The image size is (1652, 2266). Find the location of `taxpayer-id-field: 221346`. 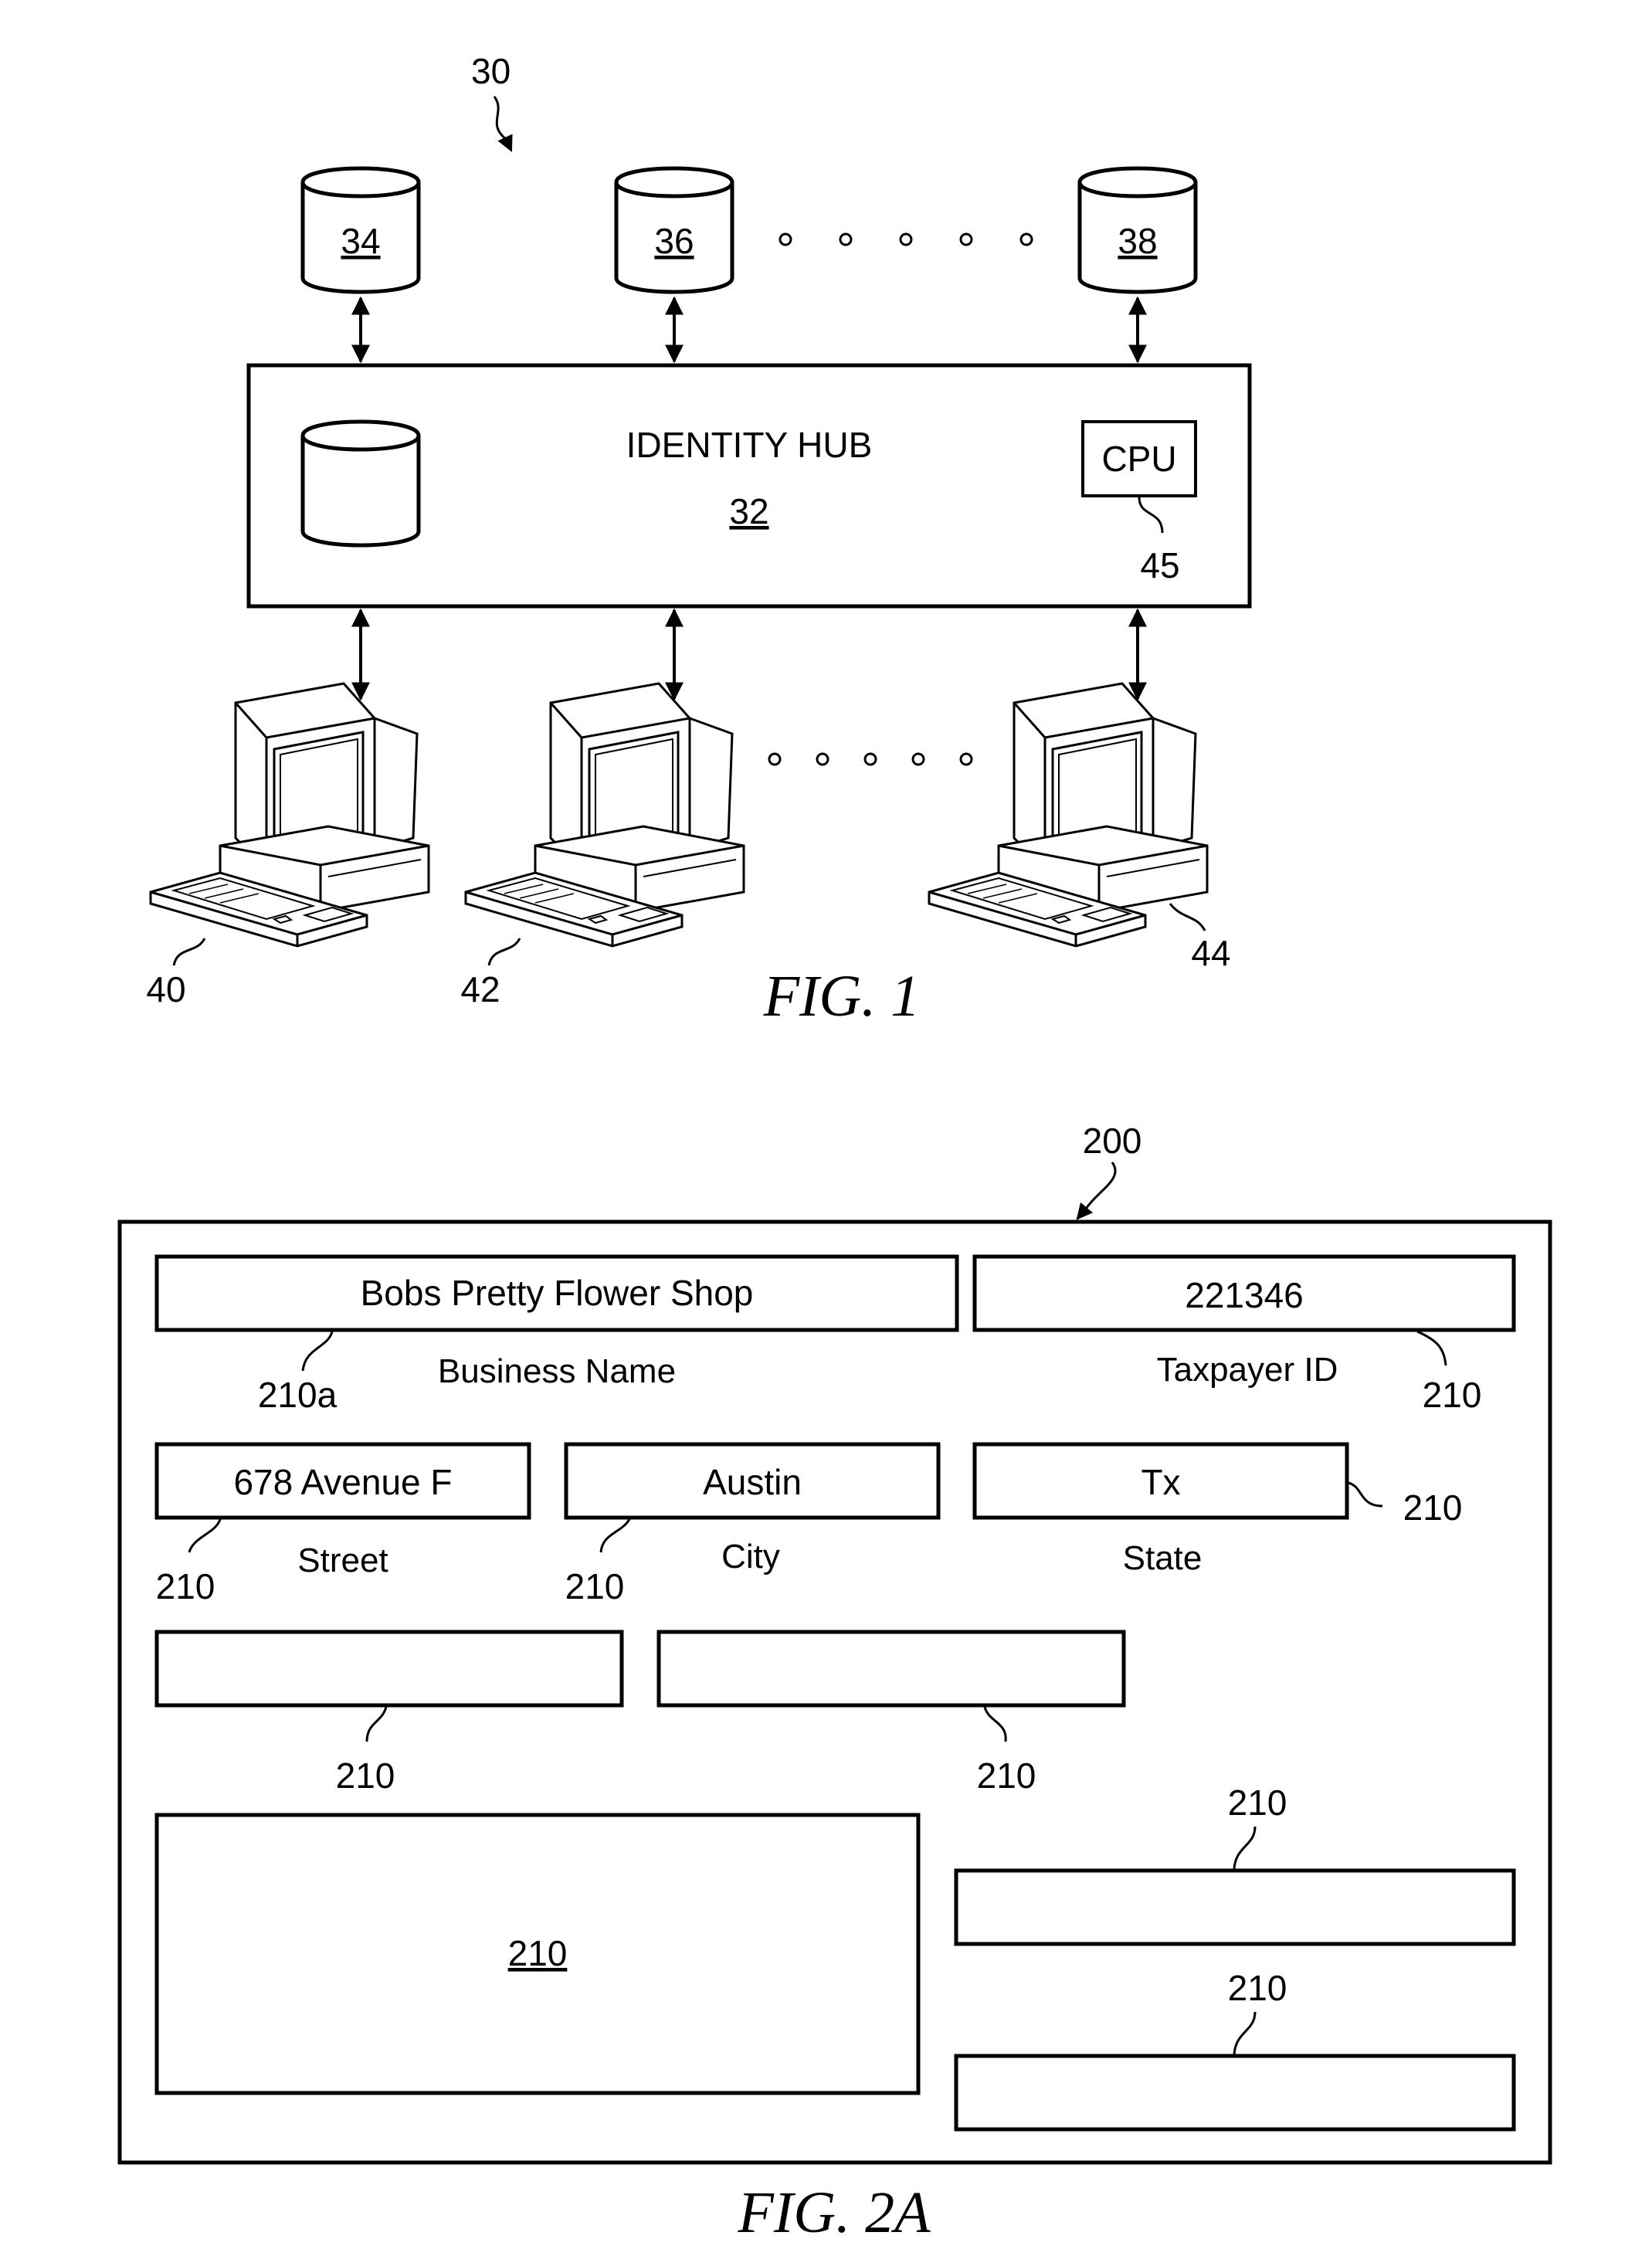

taxpayer-id-field: 221346 is located at coordinates (1244, 1293).